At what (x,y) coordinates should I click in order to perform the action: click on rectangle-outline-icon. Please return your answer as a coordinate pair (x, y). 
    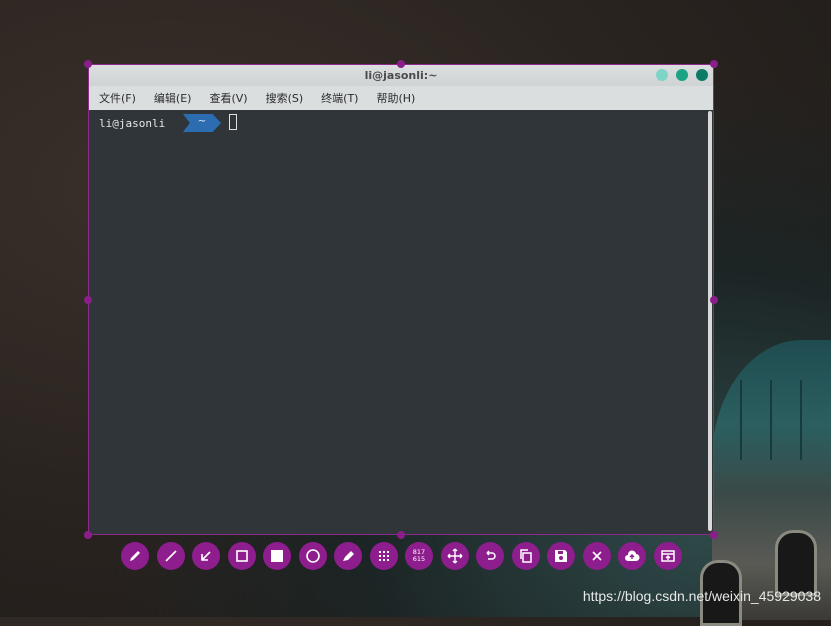
    Looking at the image, I should click on (241, 556).